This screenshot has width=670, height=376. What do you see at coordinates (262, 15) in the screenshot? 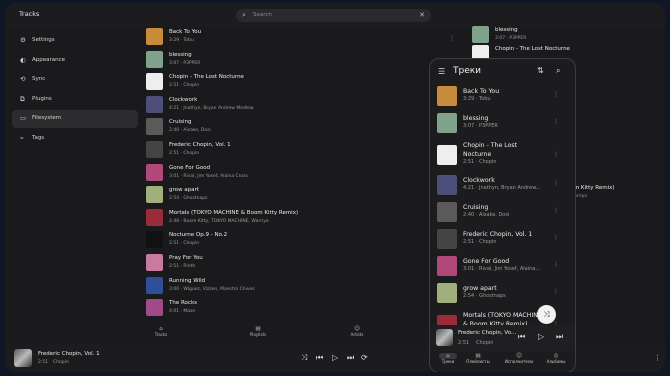
I see `search-input: Search` at bounding box center [262, 15].